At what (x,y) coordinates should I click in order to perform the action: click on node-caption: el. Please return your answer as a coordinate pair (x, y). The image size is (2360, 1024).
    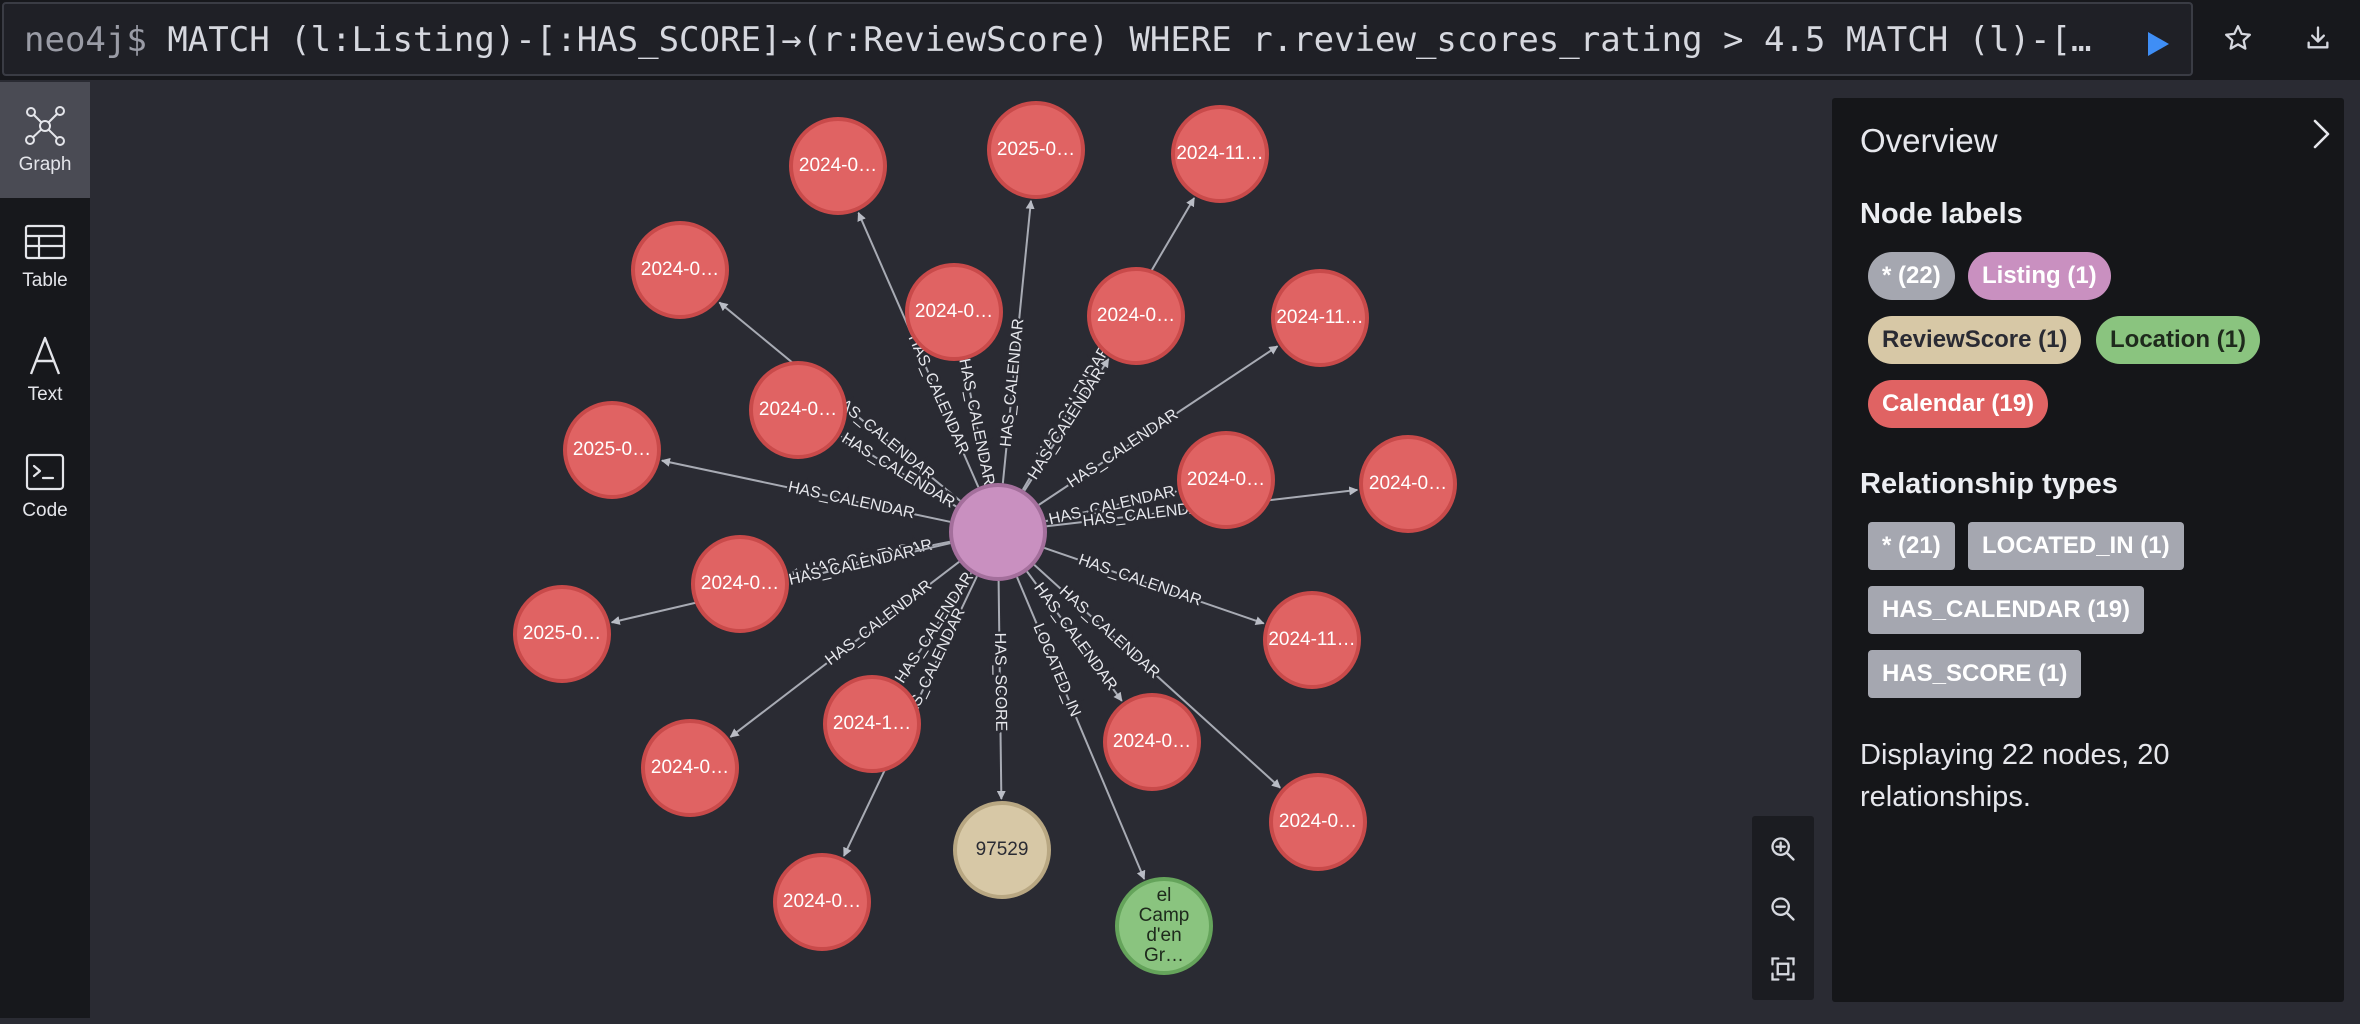
    Looking at the image, I should click on (1164, 895).